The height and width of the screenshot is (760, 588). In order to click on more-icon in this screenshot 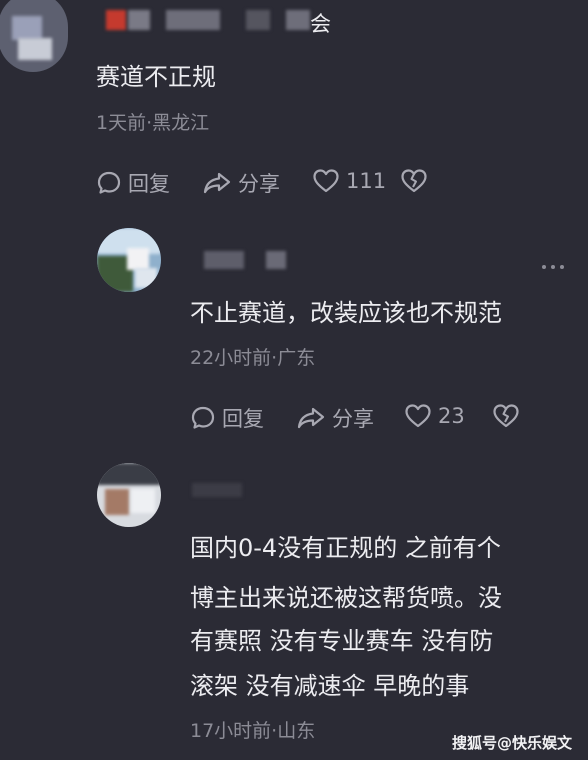, I will do `click(553, 267)`.